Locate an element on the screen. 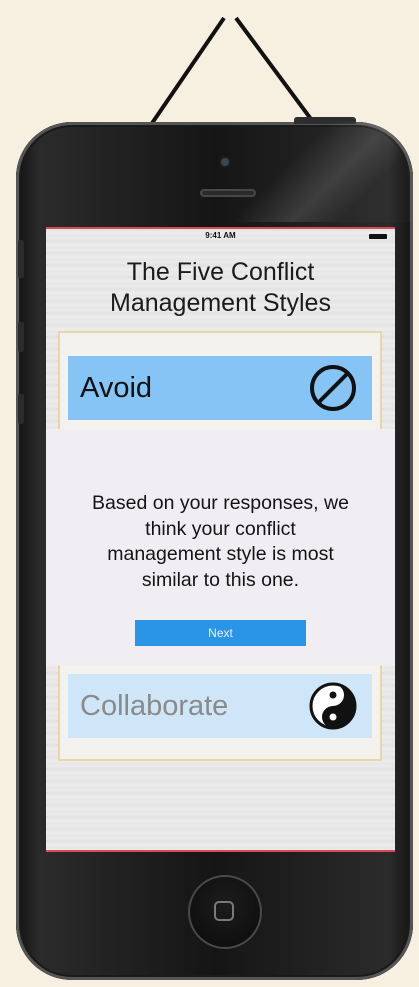 Image resolution: width=419 pixels, height=987 pixels. status-time: 9:41 AM is located at coordinates (220, 235).